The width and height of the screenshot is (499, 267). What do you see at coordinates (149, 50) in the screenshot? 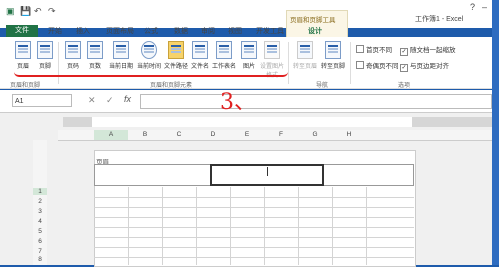
I see `clock-icon` at bounding box center [149, 50].